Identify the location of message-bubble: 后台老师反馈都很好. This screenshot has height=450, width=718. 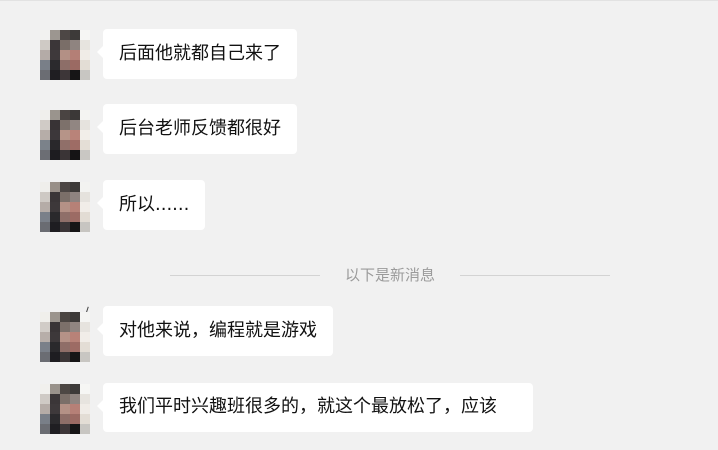
(197, 129).